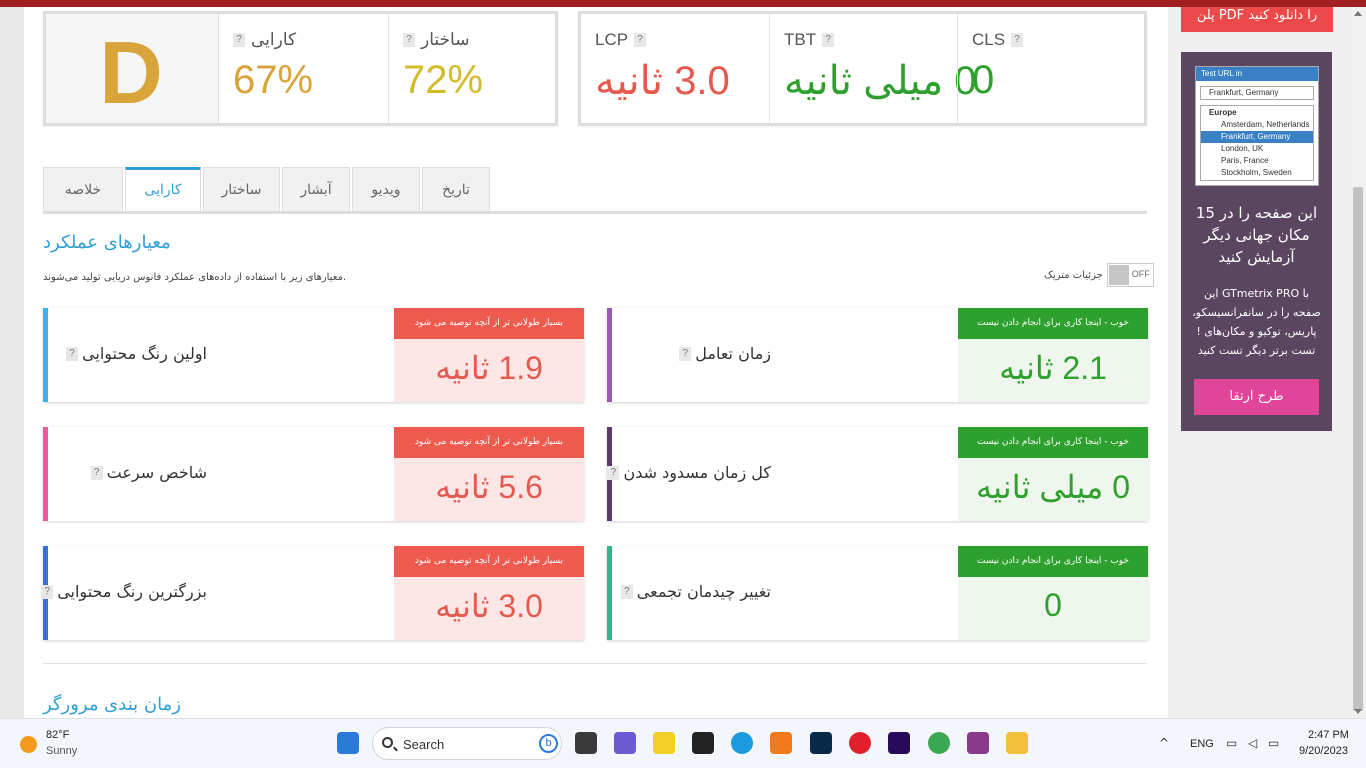 This screenshot has width=1366, height=768. What do you see at coordinates (586, 743) in the screenshot?
I see `task-view-icon` at bounding box center [586, 743].